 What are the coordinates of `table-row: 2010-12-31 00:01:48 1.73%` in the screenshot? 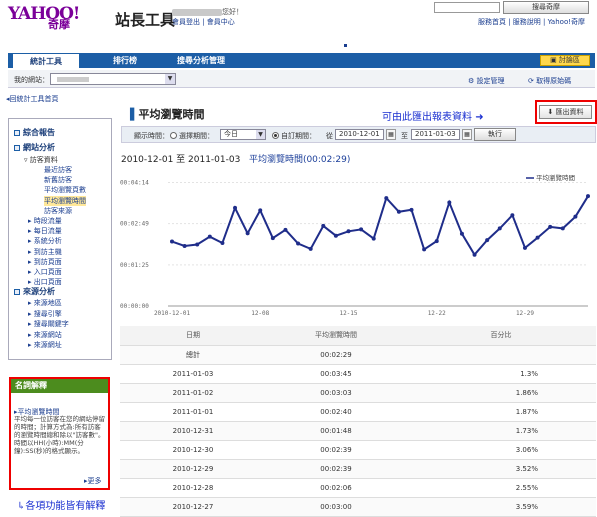 It's located at (358, 431).